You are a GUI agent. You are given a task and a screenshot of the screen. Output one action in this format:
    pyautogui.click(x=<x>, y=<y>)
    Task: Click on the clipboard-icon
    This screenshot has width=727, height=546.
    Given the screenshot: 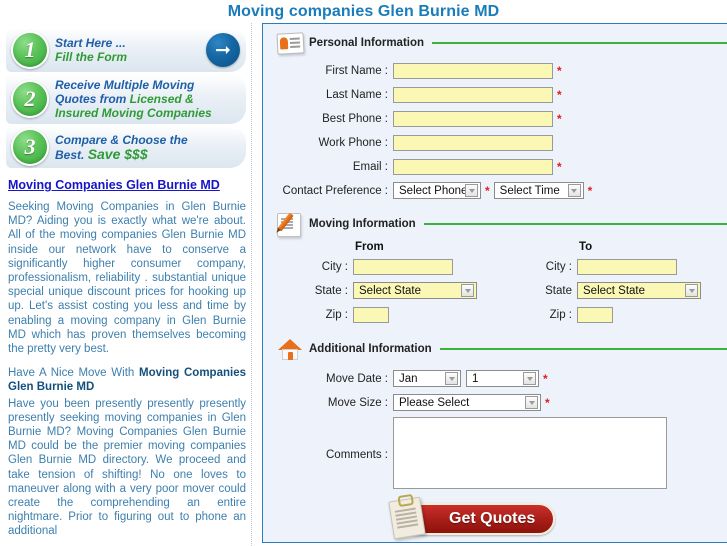 What is the action you would take?
    pyautogui.click(x=407, y=518)
    